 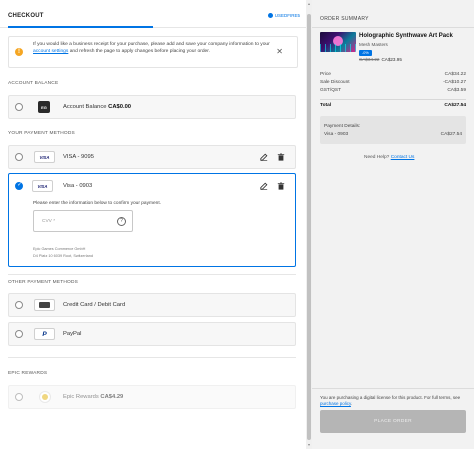 What do you see at coordinates (63, 256) in the screenshot?
I see `company-address: D4 Platz 10 6039 Root, Switzerland` at bounding box center [63, 256].